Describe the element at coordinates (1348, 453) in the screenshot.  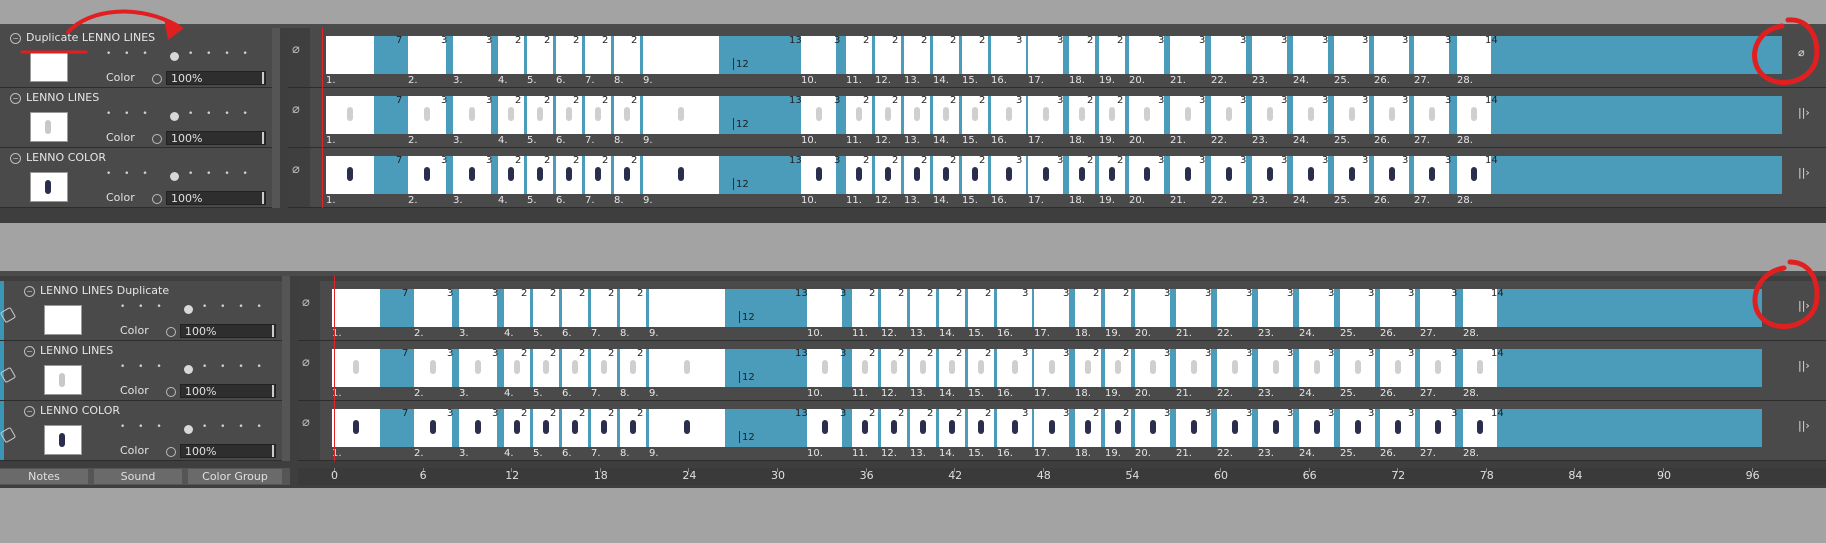
I see `cel-number: 25.` at that location.